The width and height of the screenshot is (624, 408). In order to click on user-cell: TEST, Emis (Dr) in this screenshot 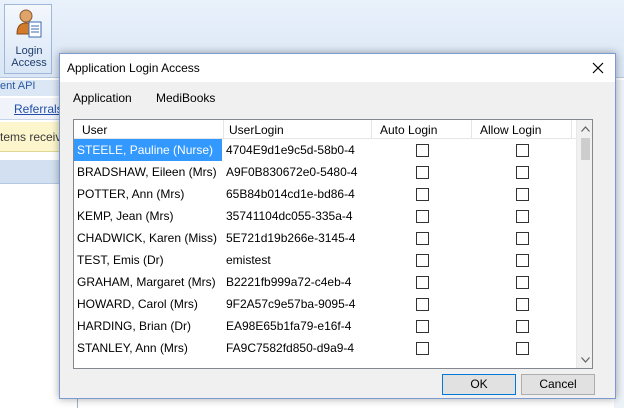, I will do `click(148, 260)`.